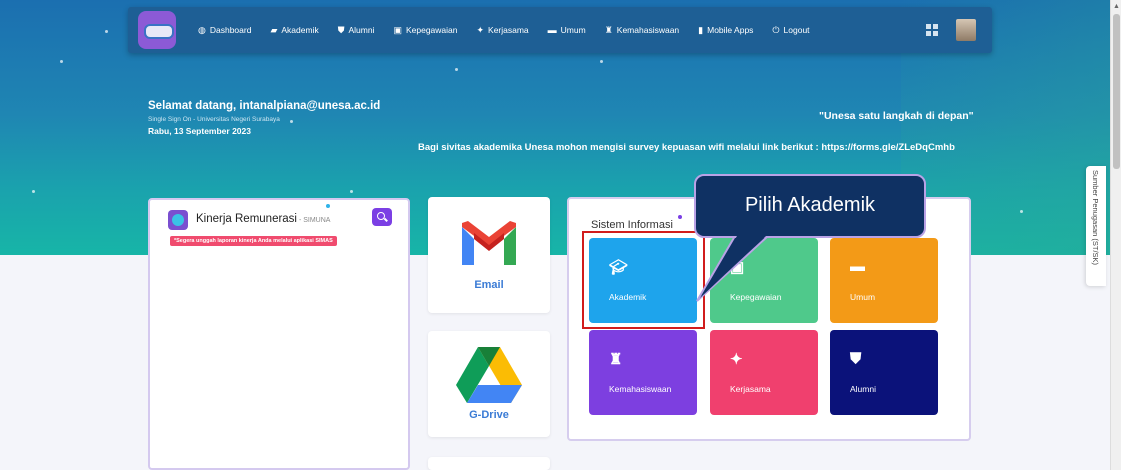 This screenshot has height=470, width=1121. I want to click on nav-label: Kerjasama, so click(508, 30).